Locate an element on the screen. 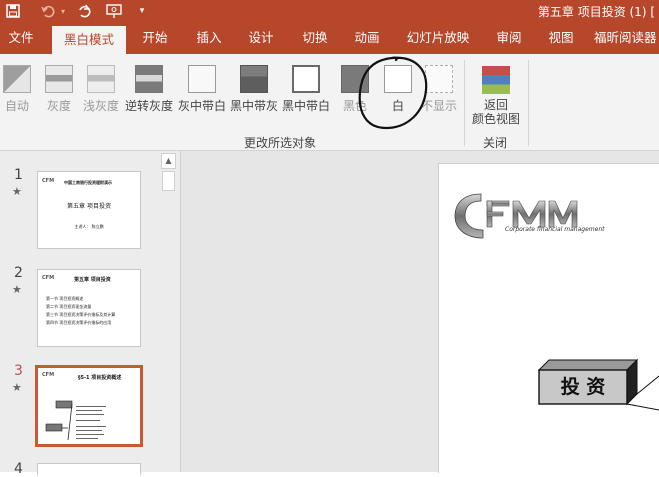 Image resolution: width=659 pixels, height=477 pixels. black-with-gray-icon is located at coordinates (254, 79).